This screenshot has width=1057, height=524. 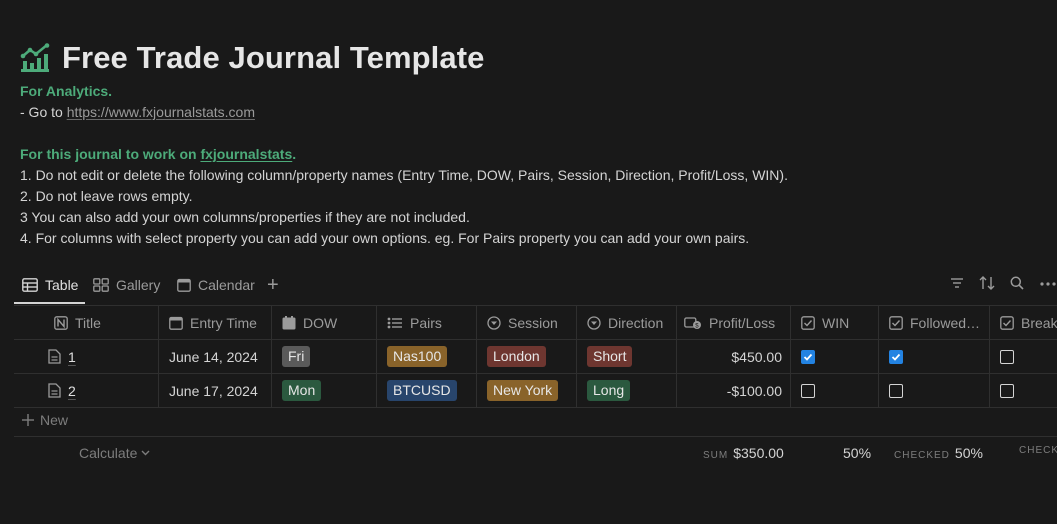 I want to click on column-header-dow: DOW, so click(x=324, y=322).